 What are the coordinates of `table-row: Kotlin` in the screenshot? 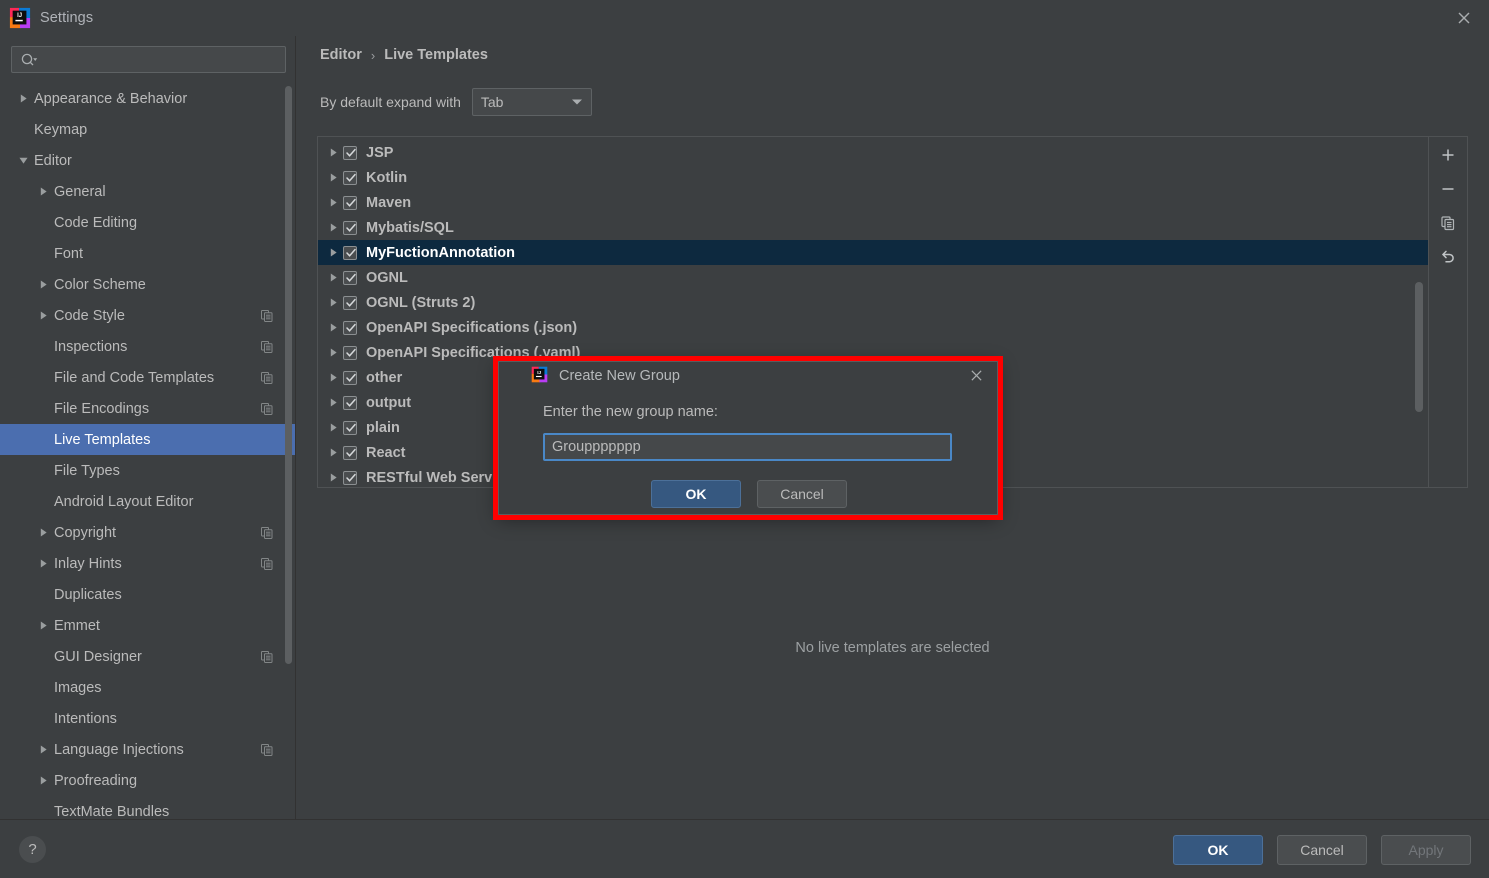 It's located at (873, 177).